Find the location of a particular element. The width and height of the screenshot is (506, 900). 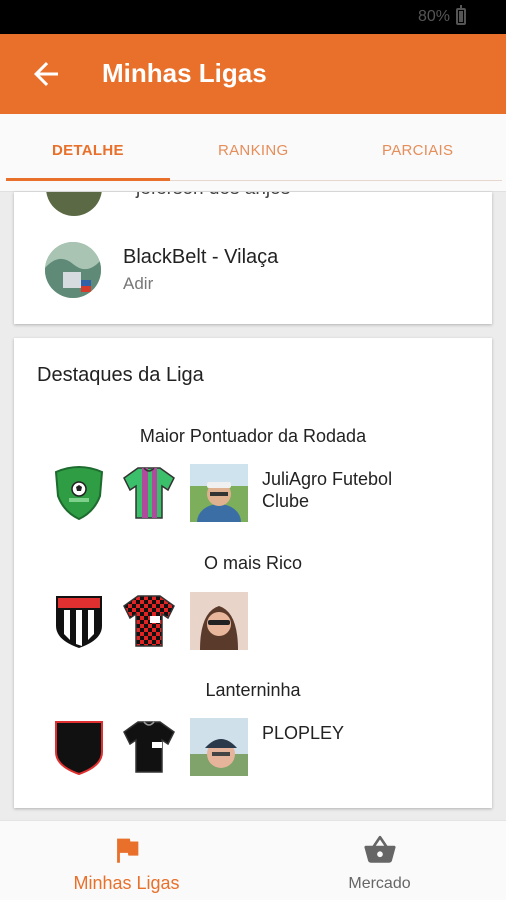

app-bar: Minhas Ligas is located at coordinates (253, 74).